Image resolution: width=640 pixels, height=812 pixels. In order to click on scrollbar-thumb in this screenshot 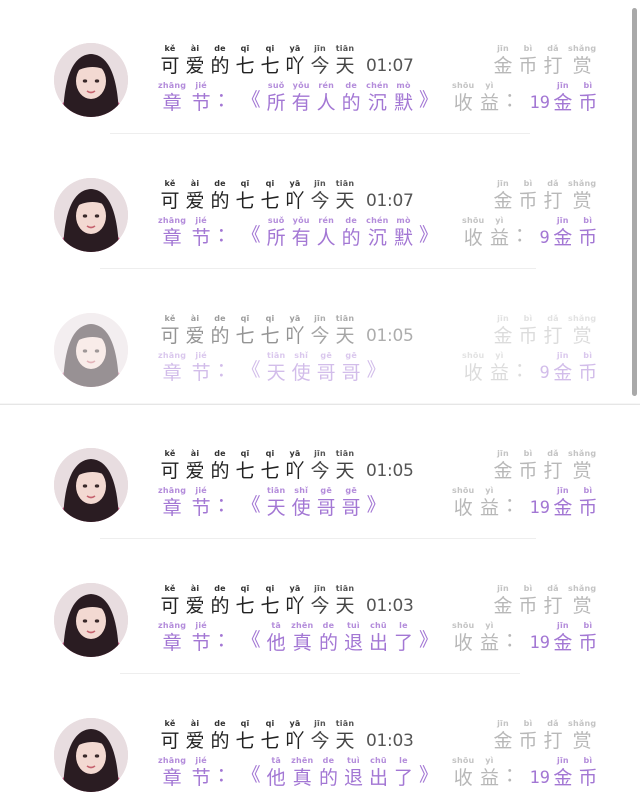, I will do `click(634, 202)`.